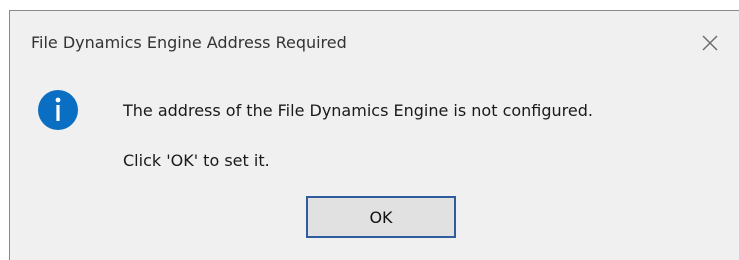 This screenshot has width=739, height=260. What do you see at coordinates (58, 110) in the screenshot?
I see `info-icon` at bounding box center [58, 110].